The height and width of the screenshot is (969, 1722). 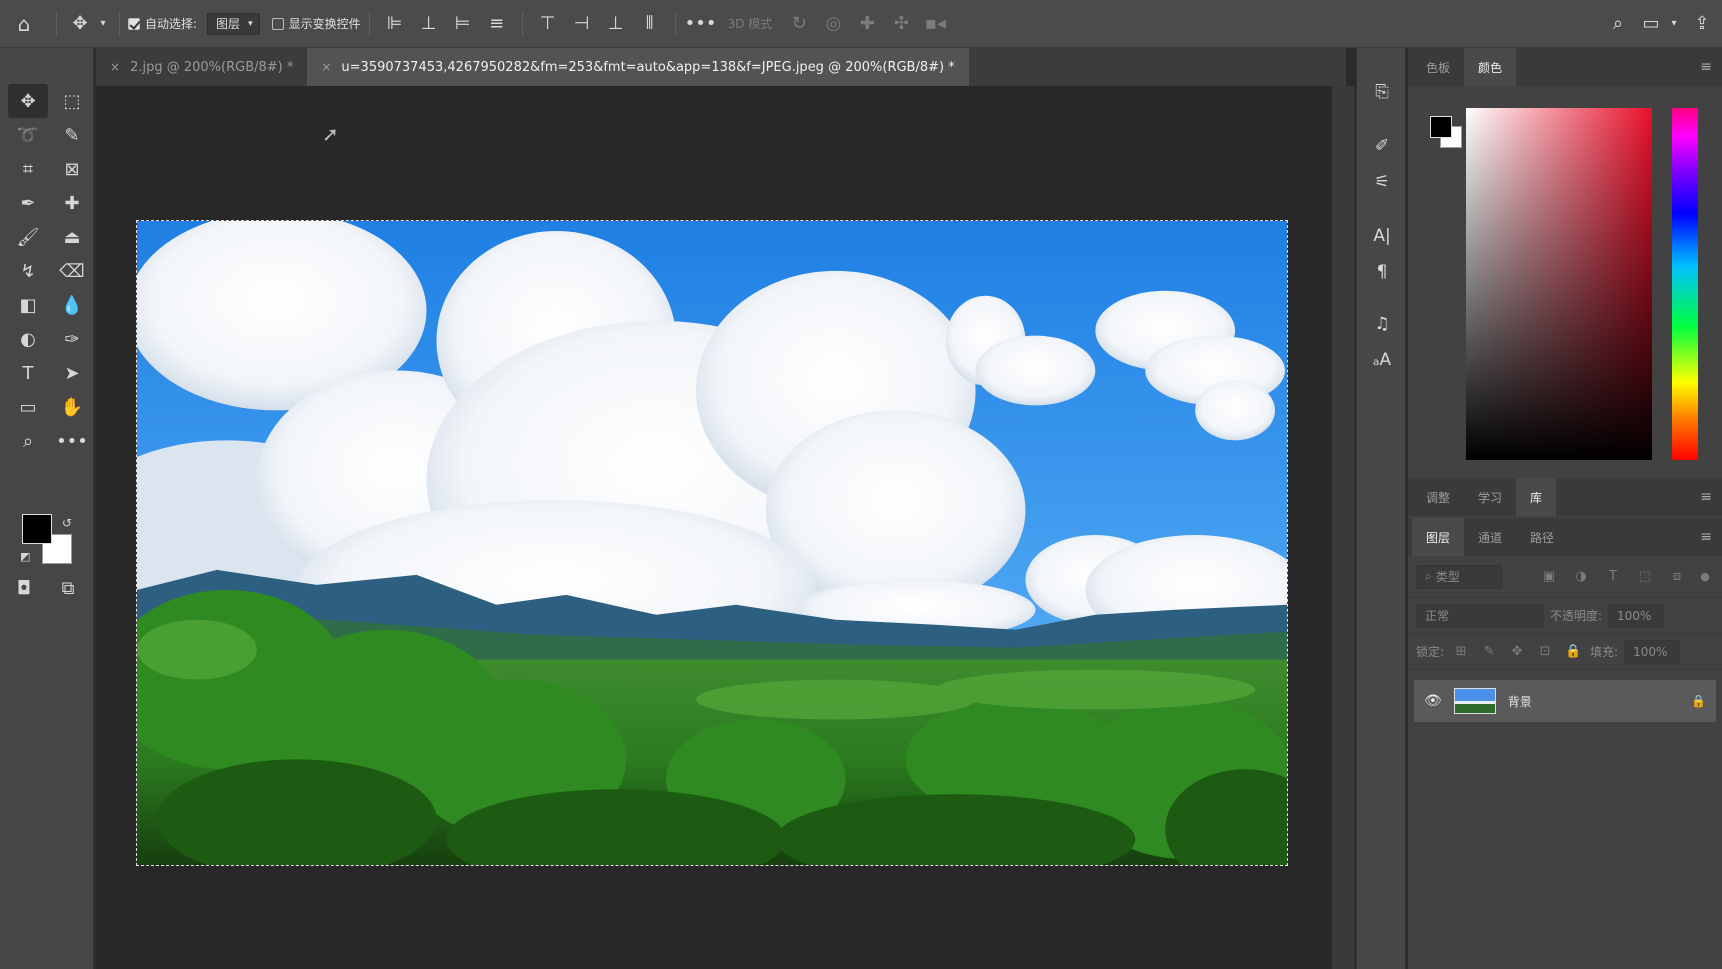 What do you see at coordinates (1581, 576) in the screenshot?
I see `filter-adjustment-layer-icon: ◑` at bounding box center [1581, 576].